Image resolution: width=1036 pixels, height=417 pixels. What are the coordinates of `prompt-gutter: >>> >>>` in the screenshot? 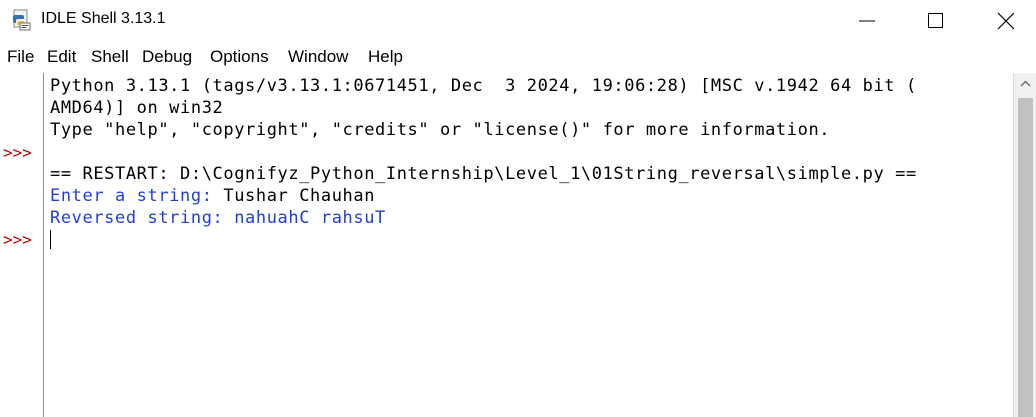 It's located at (21, 245).